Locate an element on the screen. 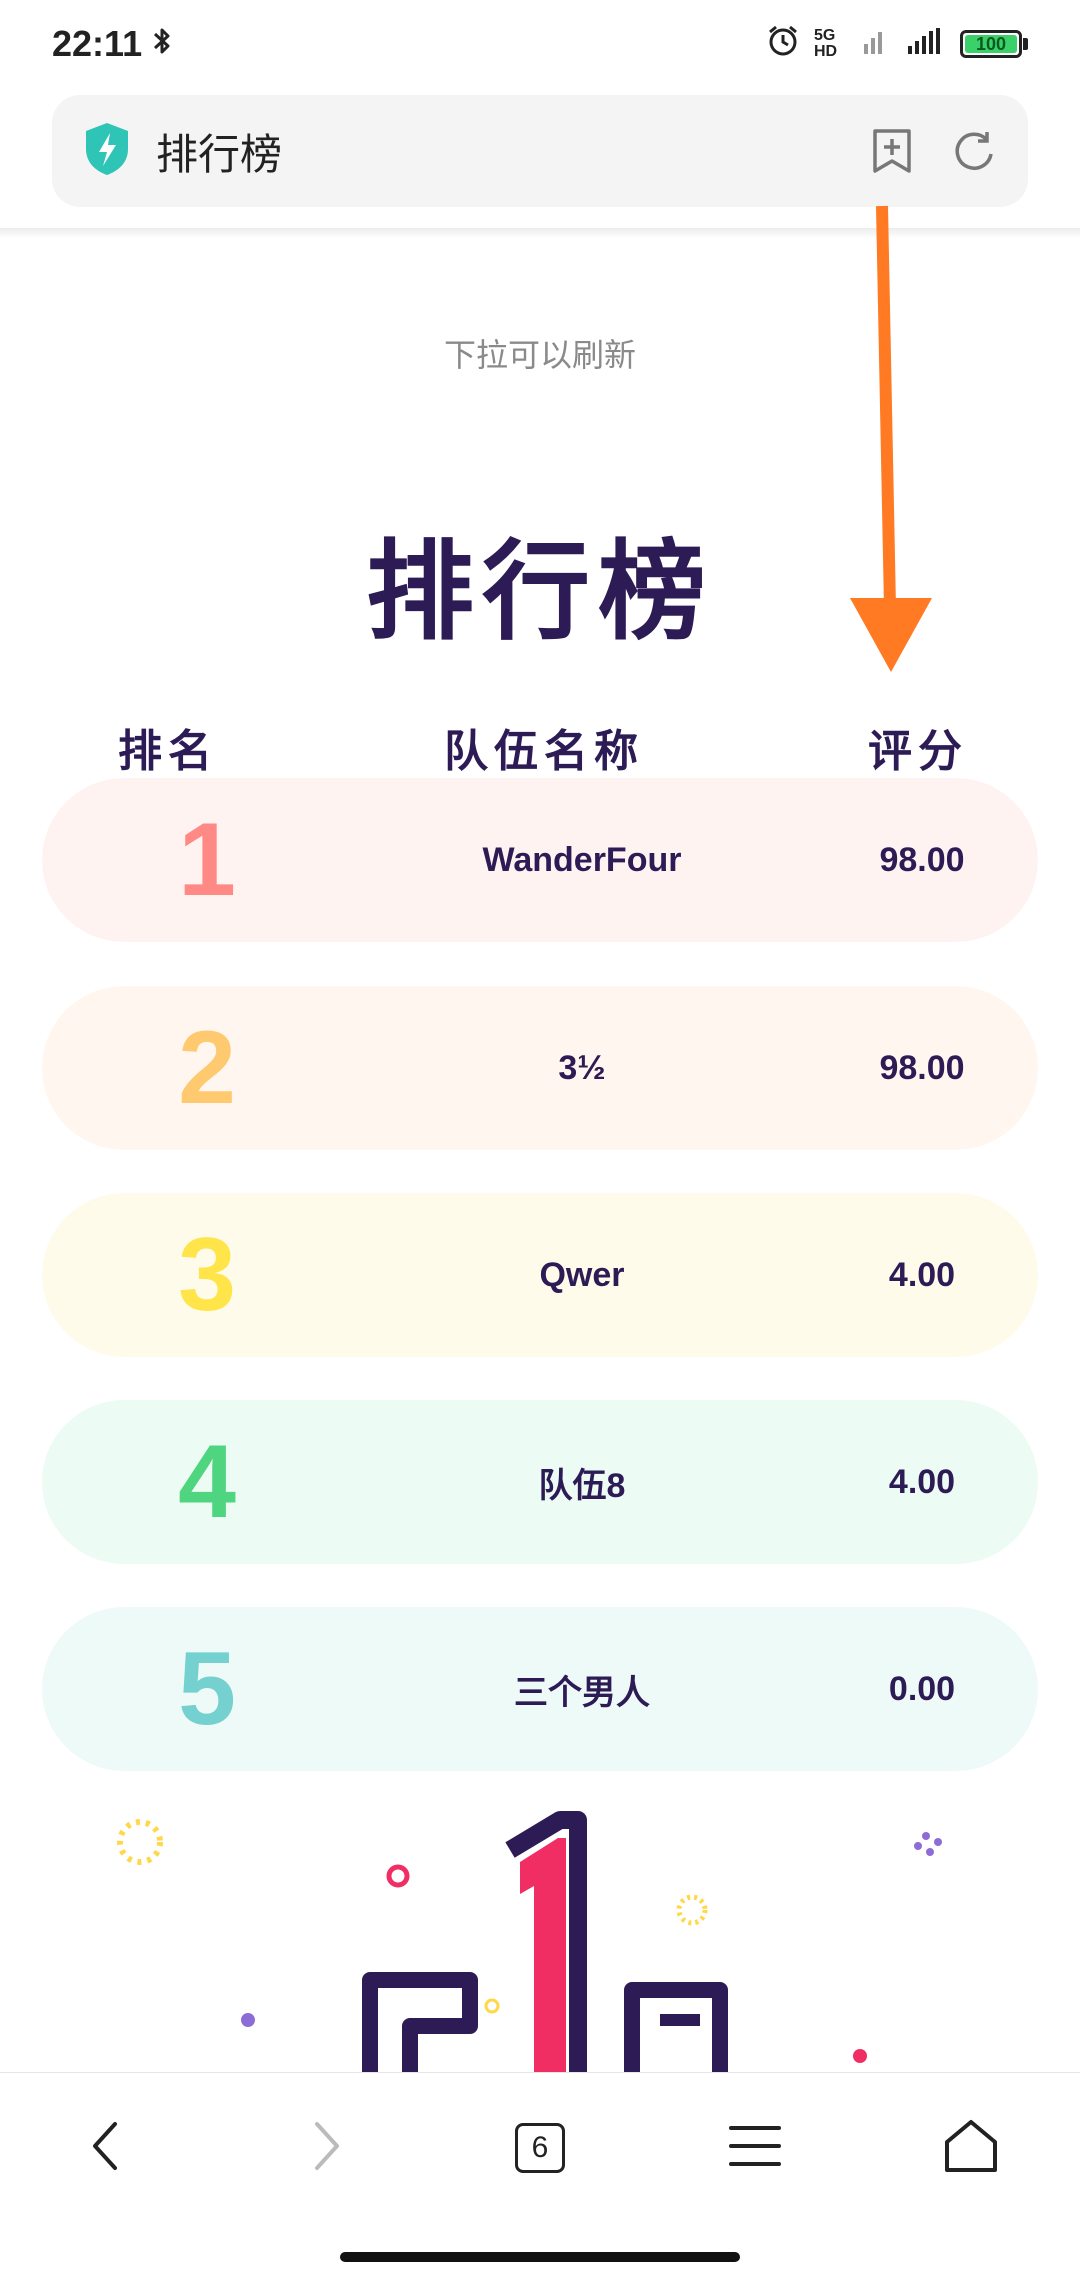 The width and height of the screenshot is (1080, 2280). rank-number: 5 is located at coordinates (207, 1688).